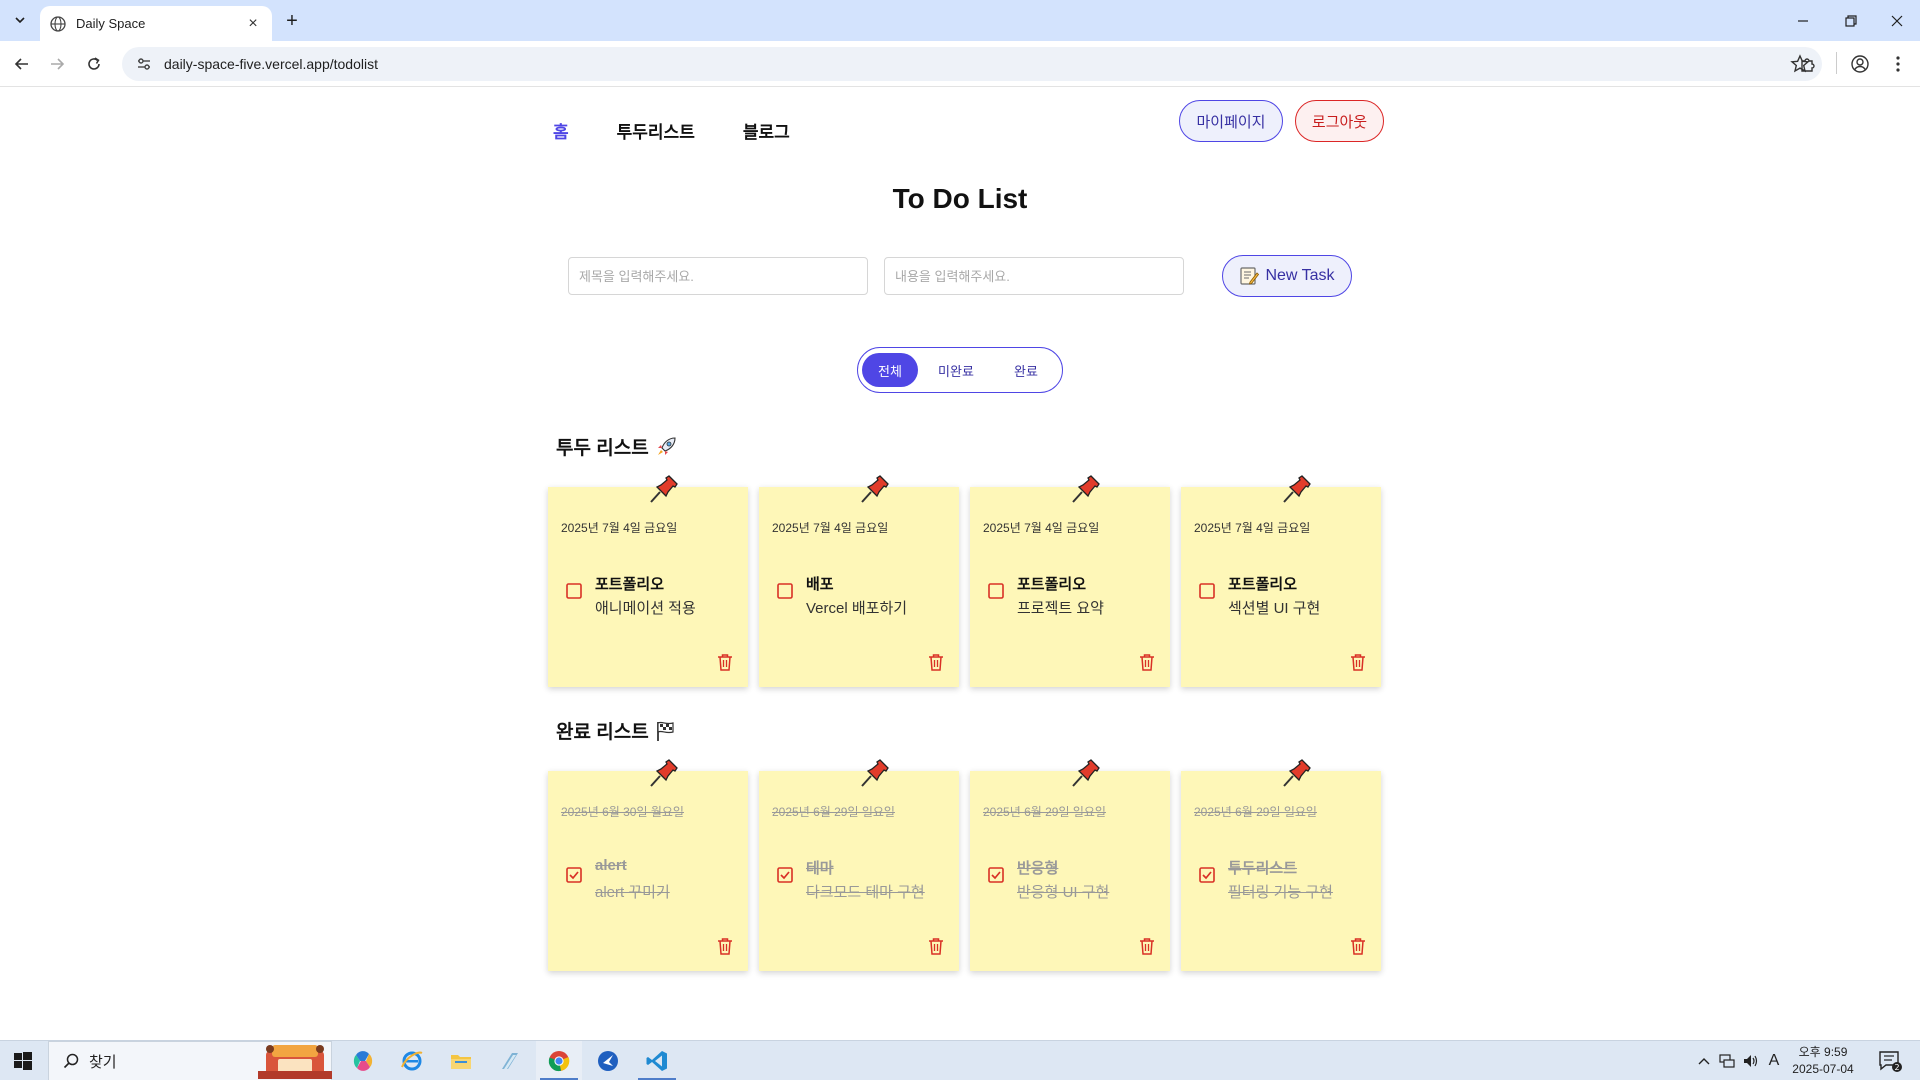 The width and height of the screenshot is (1920, 1080). What do you see at coordinates (1300, 275) in the screenshot?
I see `new-task-label: New Task` at bounding box center [1300, 275].